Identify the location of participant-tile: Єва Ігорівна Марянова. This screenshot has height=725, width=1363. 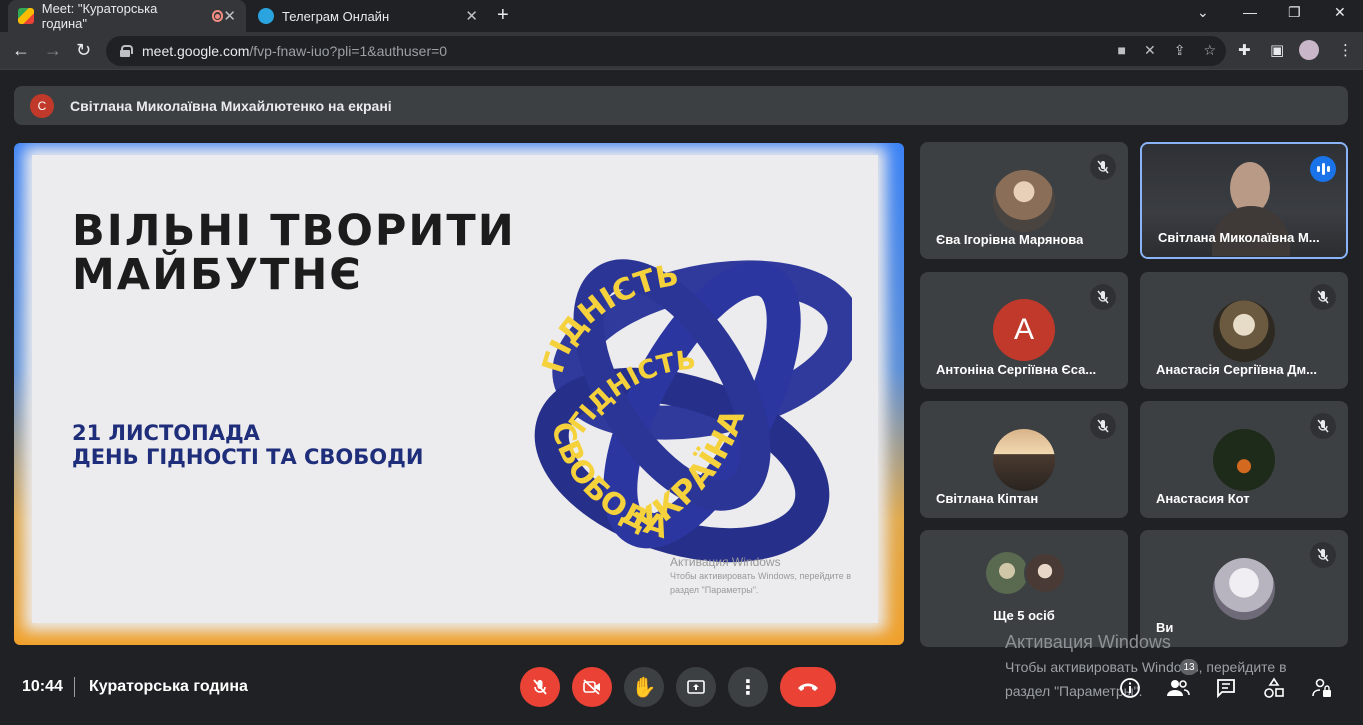
(1024, 200).